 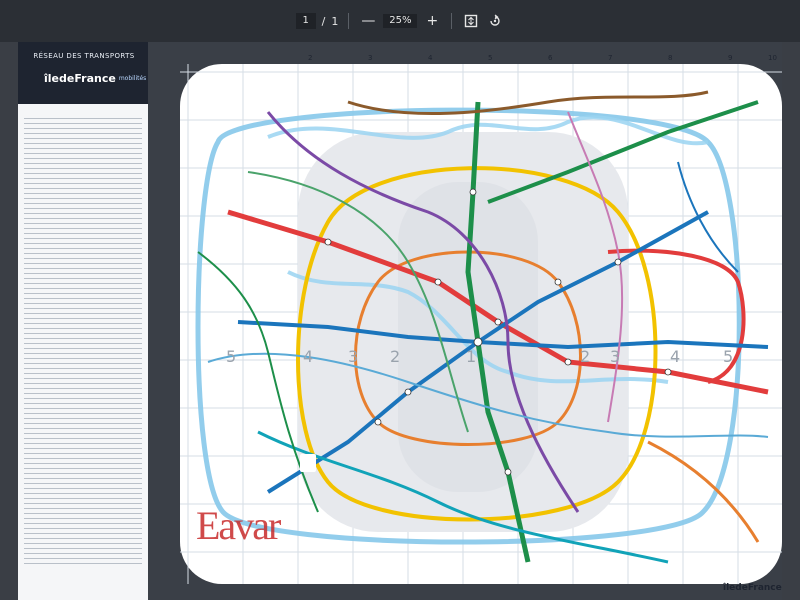 What do you see at coordinates (84, 56) in the screenshot?
I see `network-title: RÉSEAU DES TRANSPORTS` at bounding box center [84, 56].